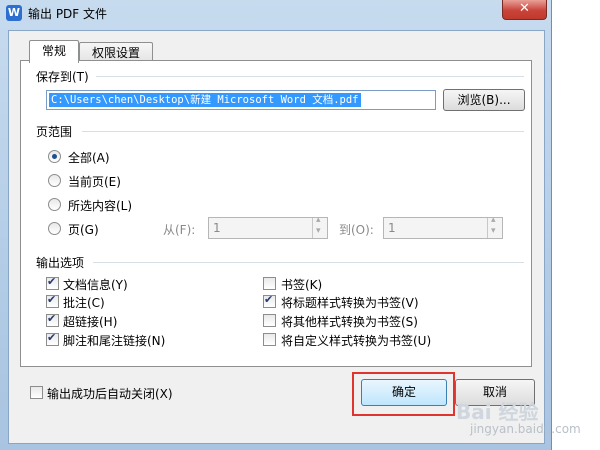  Describe the element at coordinates (302, 285) in the screenshot. I see `checkbox-bookmarks-label: 书签(K)` at that location.